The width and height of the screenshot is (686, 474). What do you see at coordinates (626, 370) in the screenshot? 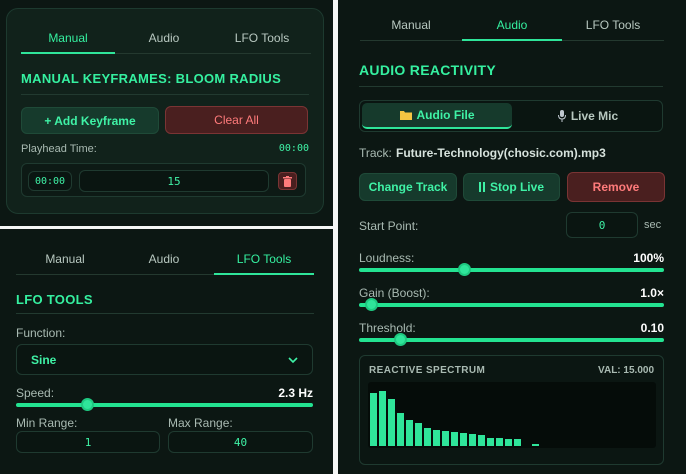
I see `spectrum-value: VAL: 15.000` at bounding box center [626, 370].